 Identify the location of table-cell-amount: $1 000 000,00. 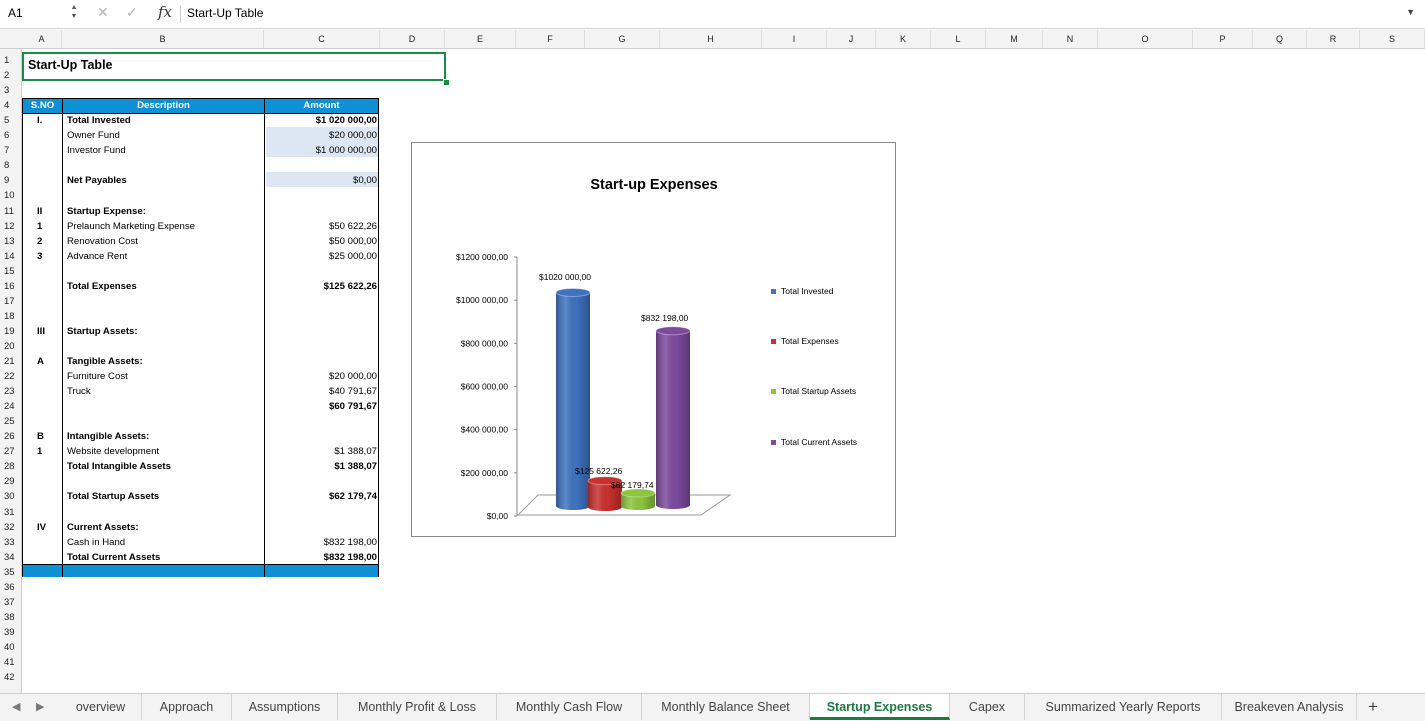
(321, 150).